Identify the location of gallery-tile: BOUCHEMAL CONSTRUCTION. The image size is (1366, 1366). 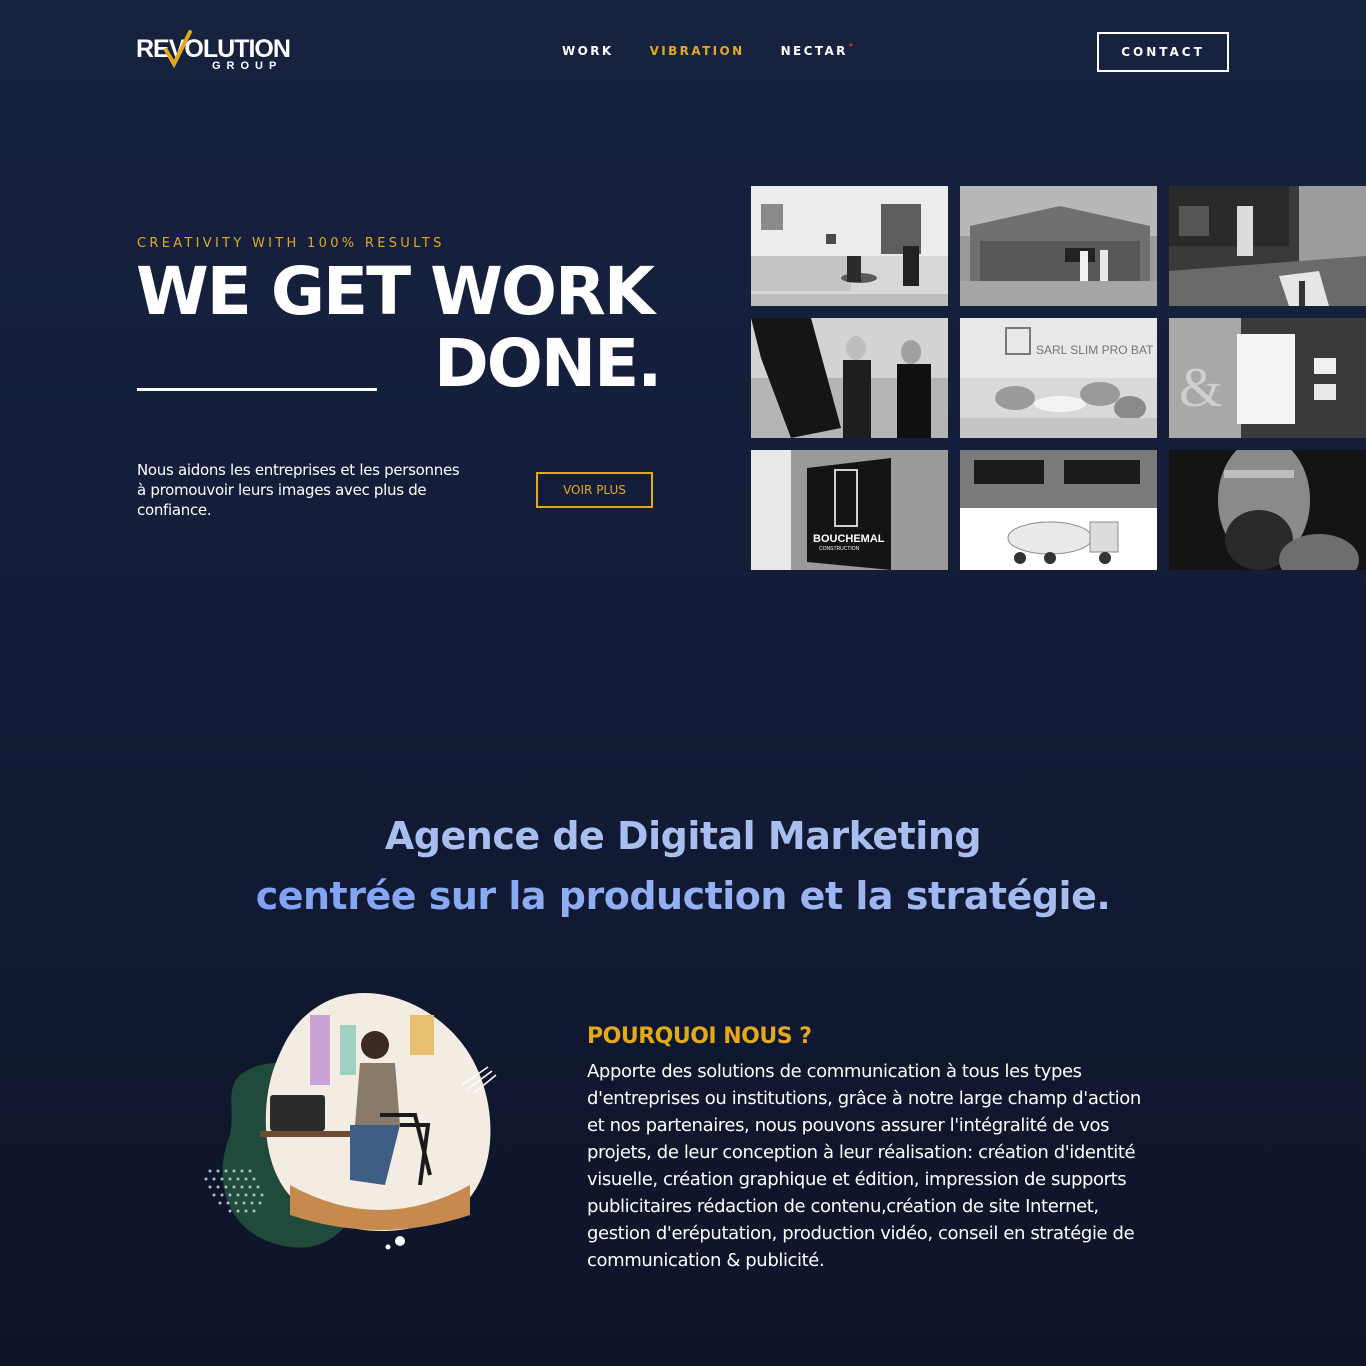
(849, 510).